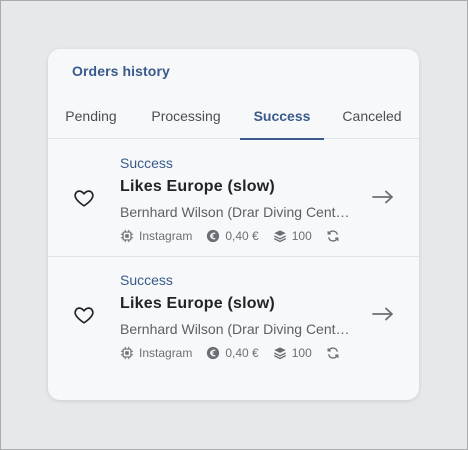 This screenshot has width=468, height=450. I want to click on tab-canceled: Canceled, so click(372, 116).